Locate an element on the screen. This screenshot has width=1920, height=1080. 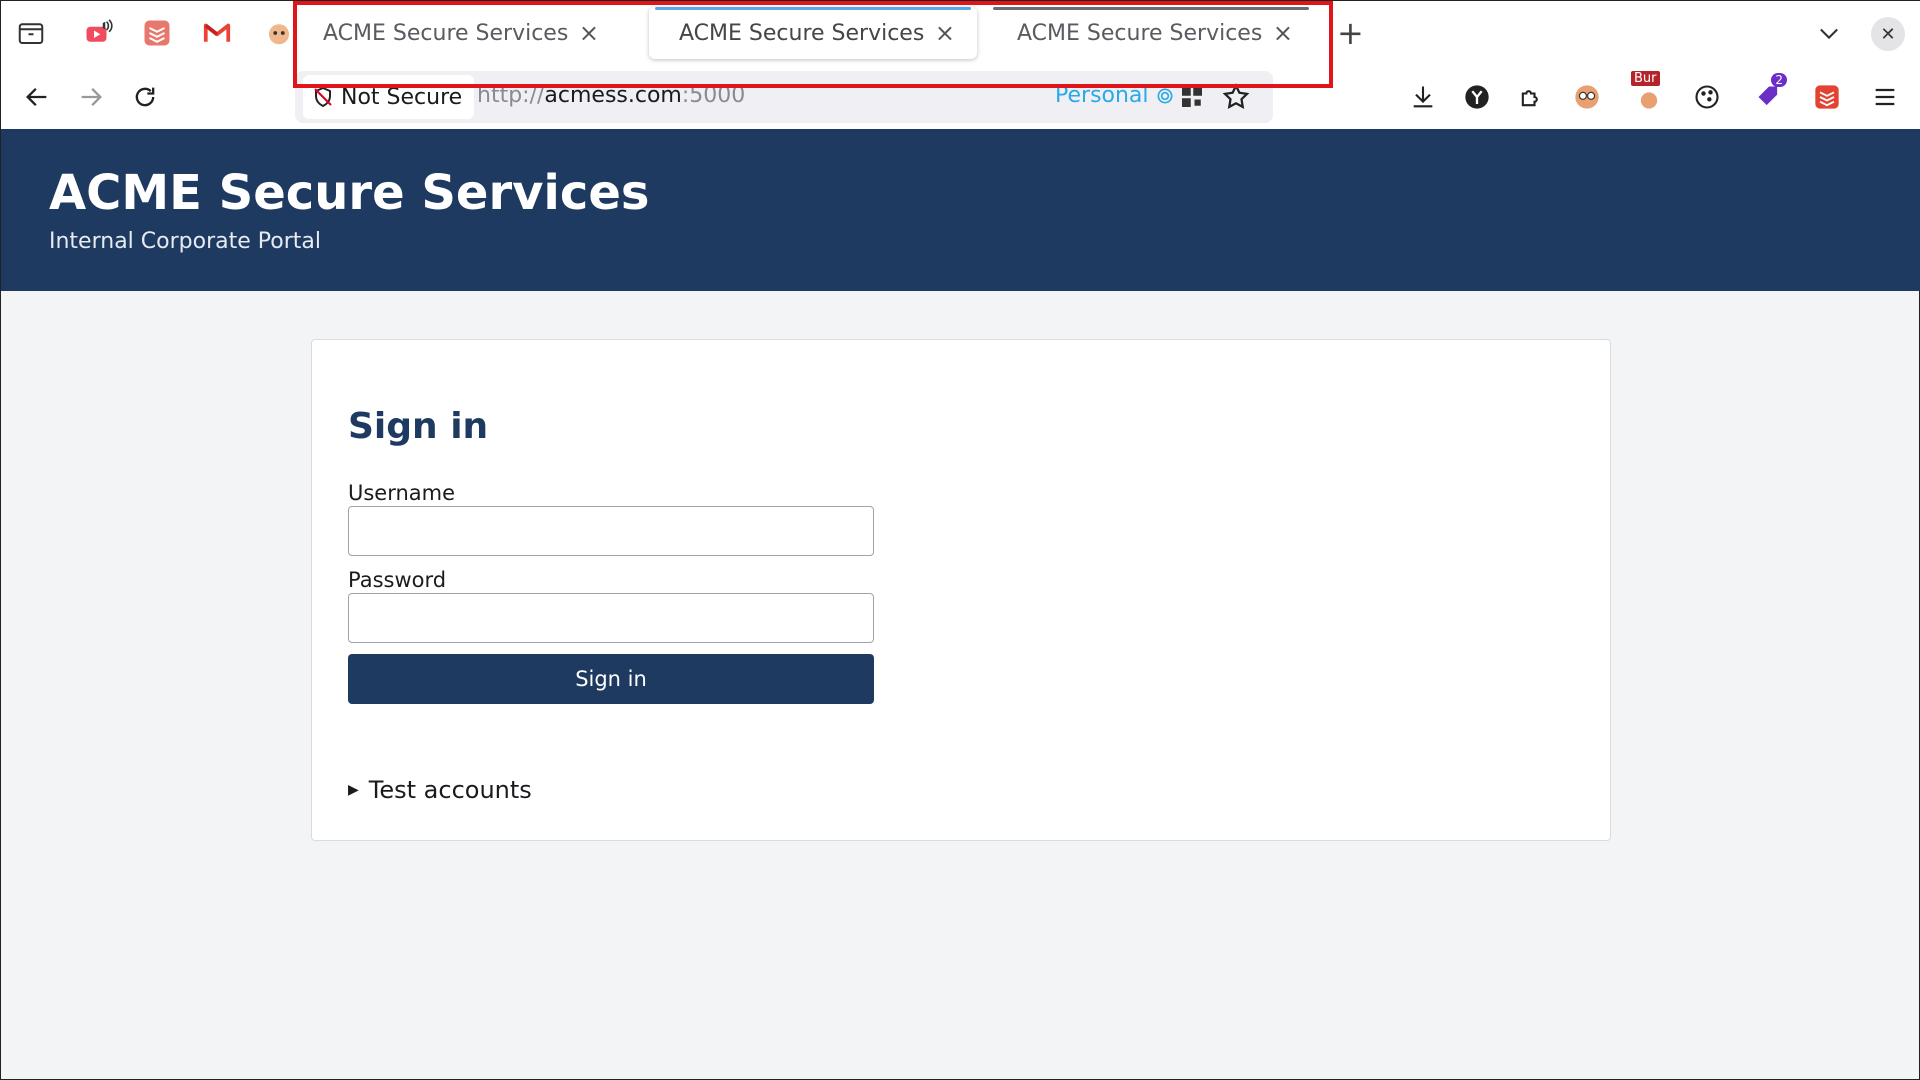
downloads-button is located at coordinates (1423, 97).